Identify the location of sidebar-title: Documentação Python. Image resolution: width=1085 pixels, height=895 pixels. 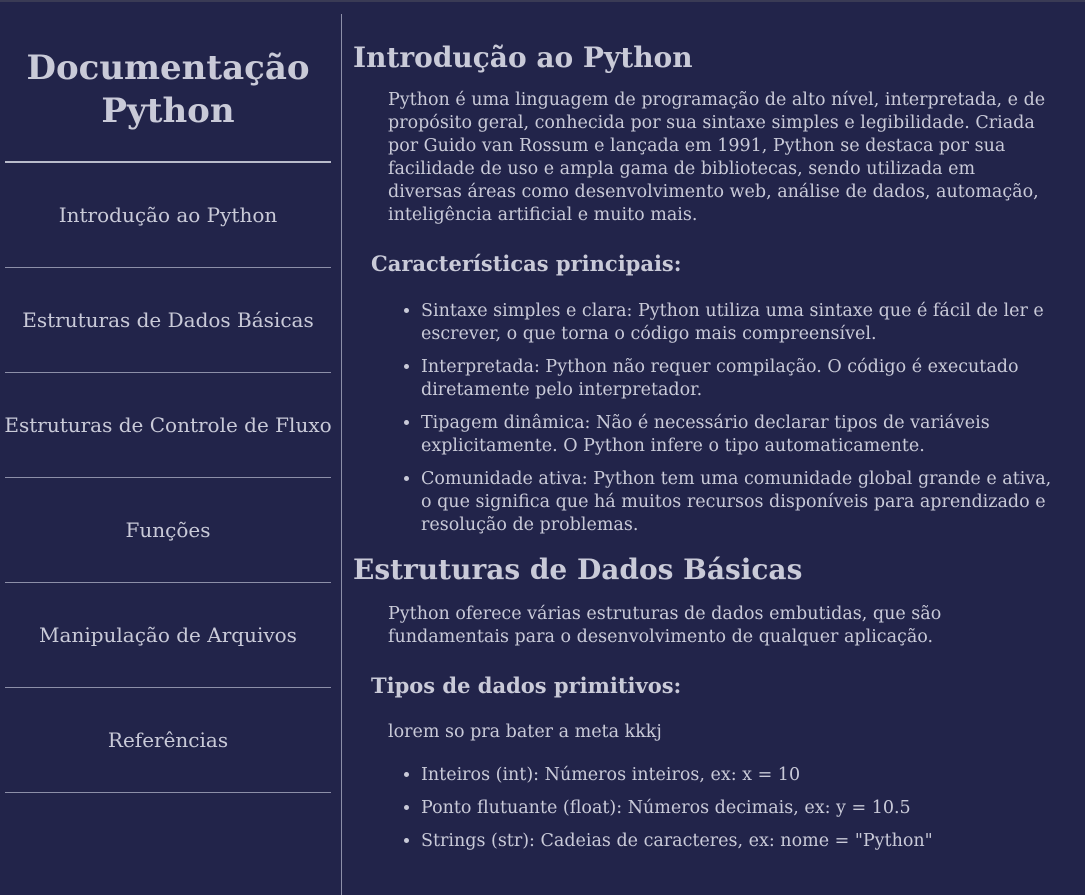
(168, 88).